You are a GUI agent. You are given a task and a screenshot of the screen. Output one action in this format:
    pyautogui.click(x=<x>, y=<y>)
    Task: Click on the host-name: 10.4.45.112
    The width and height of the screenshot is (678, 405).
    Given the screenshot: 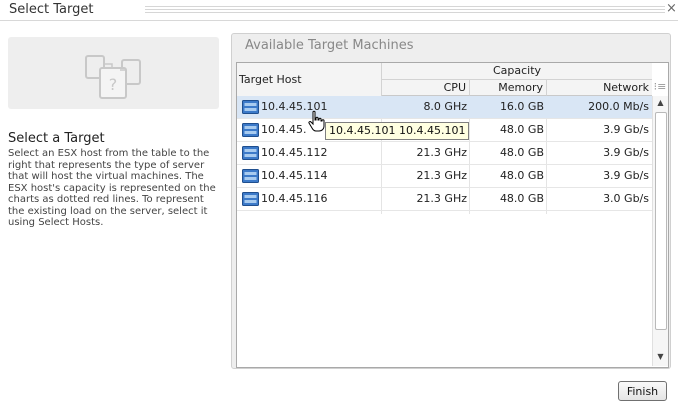 What is the action you would take?
    pyautogui.click(x=294, y=152)
    